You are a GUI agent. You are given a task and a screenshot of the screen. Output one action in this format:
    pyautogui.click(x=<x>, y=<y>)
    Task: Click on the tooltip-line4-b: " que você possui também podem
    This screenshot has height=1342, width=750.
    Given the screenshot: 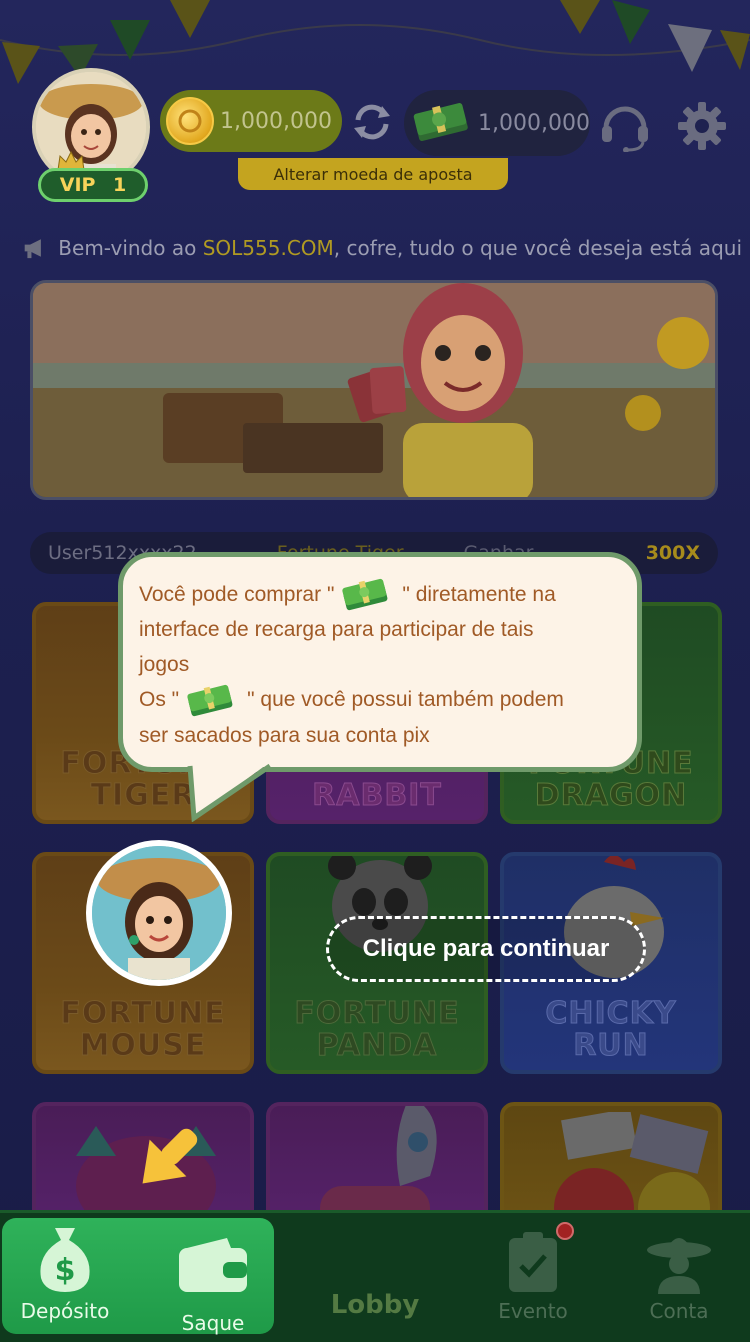 What is the action you would take?
    pyautogui.click(x=405, y=700)
    